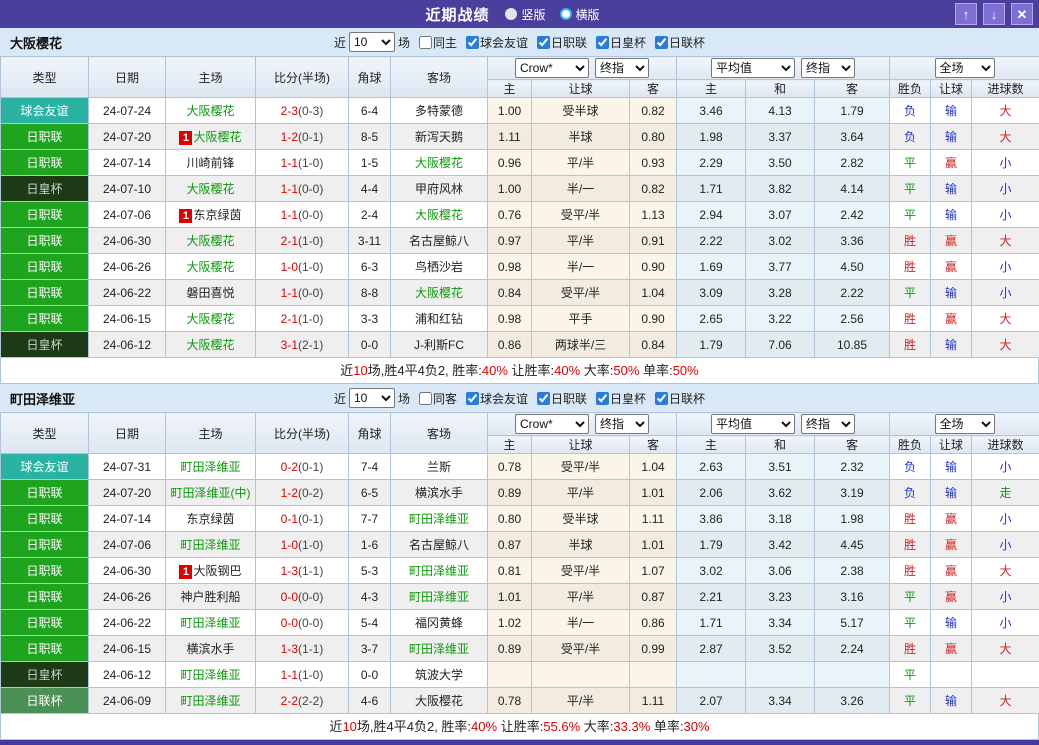 The image size is (1039, 745). Describe the element at coordinates (711, 493) in the screenshot. I see `avg-home-odds: 2.06` at that location.